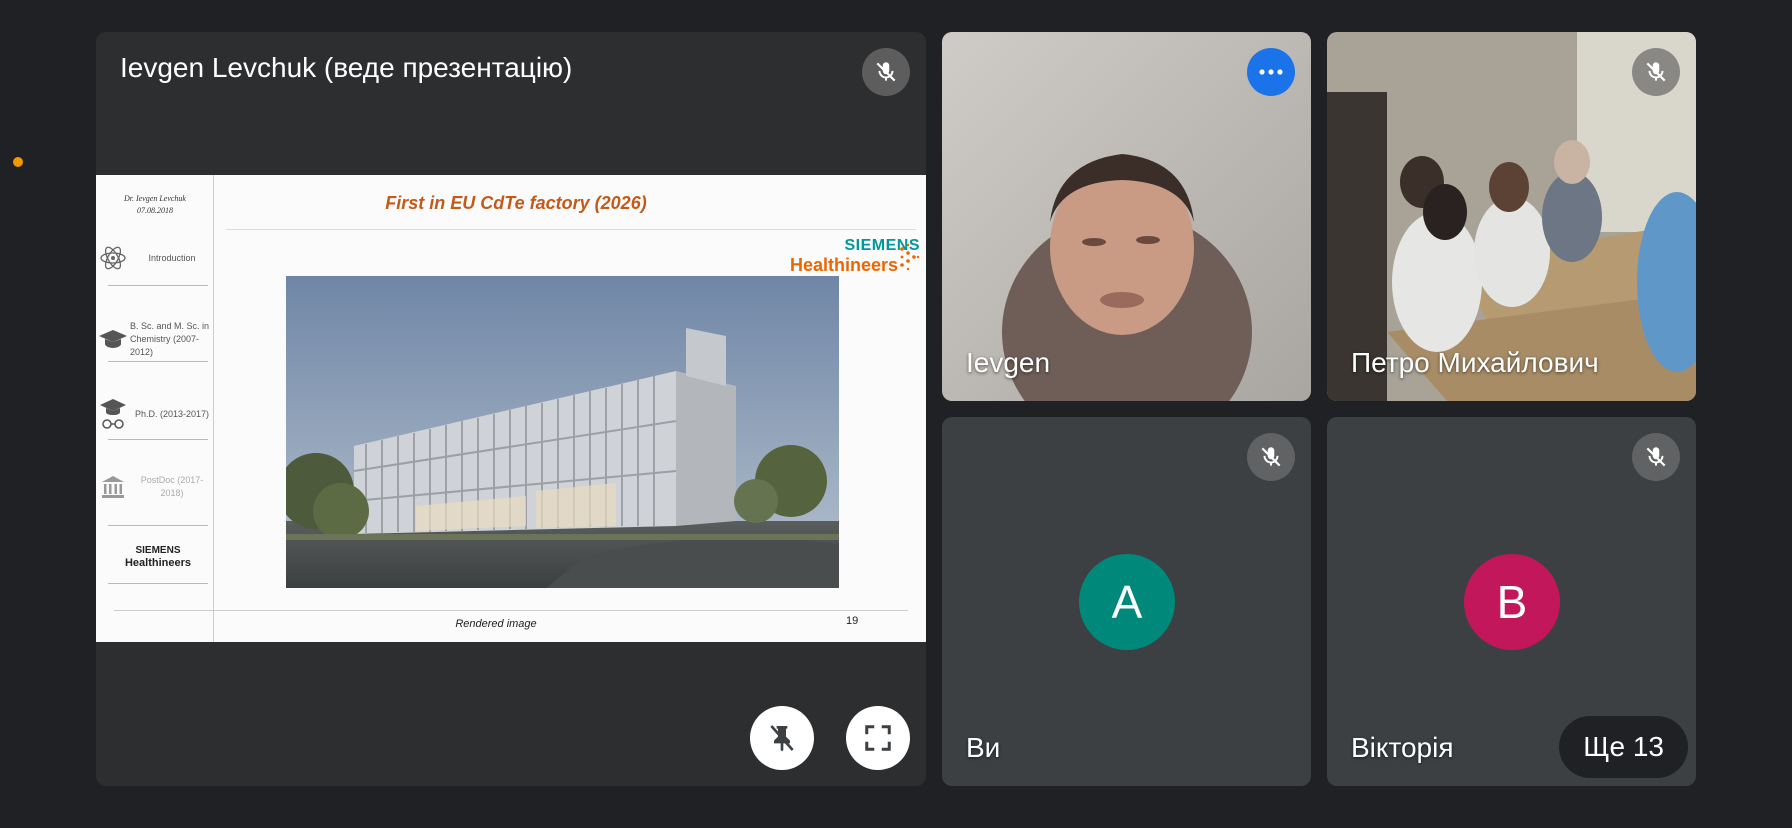 The width and height of the screenshot is (1792, 828). What do you see at coordinates (172, 486) in the screenshot?
I see `nav-label: PostDoc (2017-2018)` at bounding box center [172, 486].